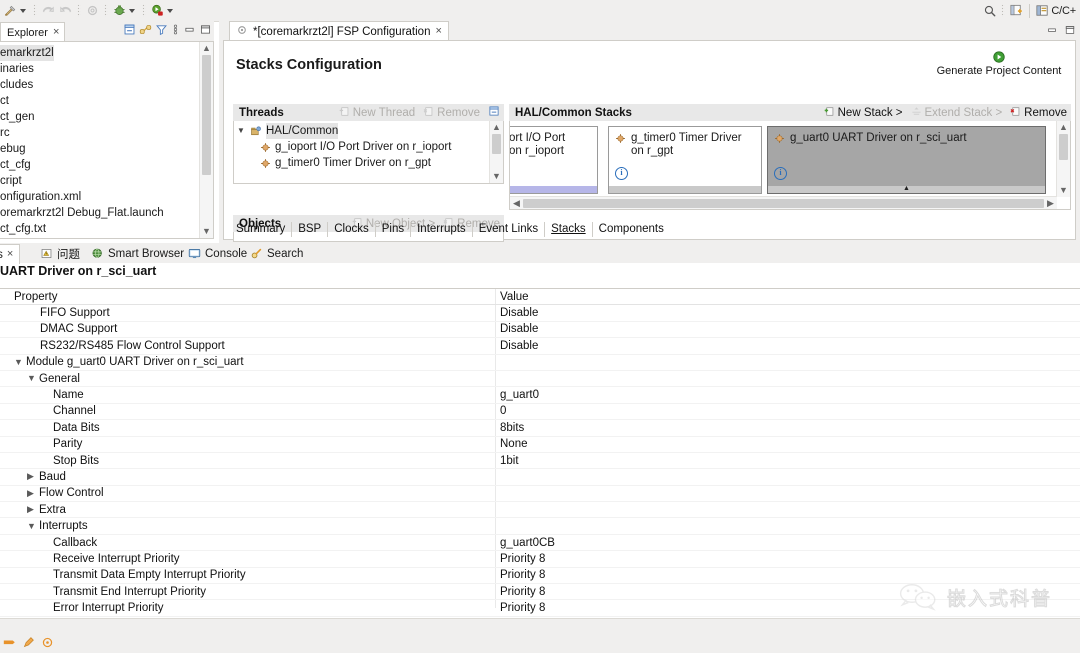 The height and width of the screenshot is (653, 1080). Describe the element at coordinates (989, 10) in the screenshot. I see `search-icon` at that location.